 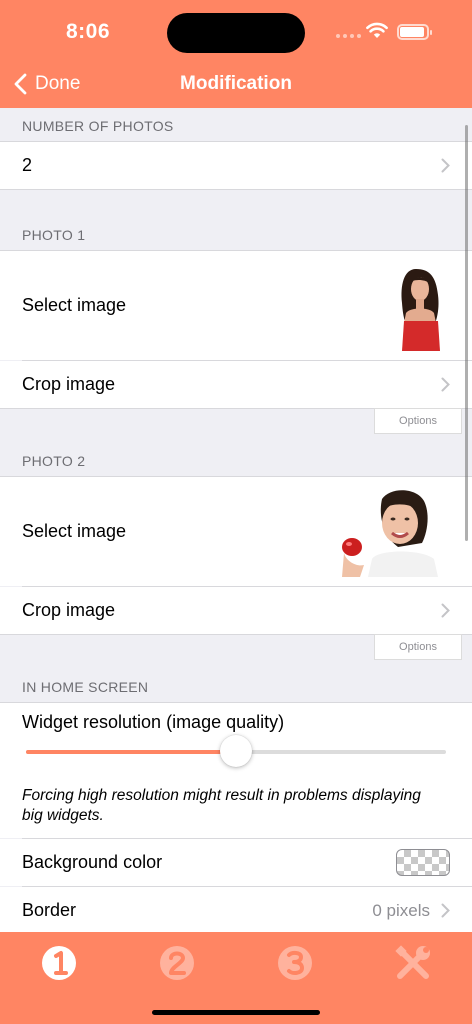 What do you see at coordinates (236, 610) in the screenshot?
I see `photo-2-crop-image-row: Crop image` at bounding box center [236, 610].